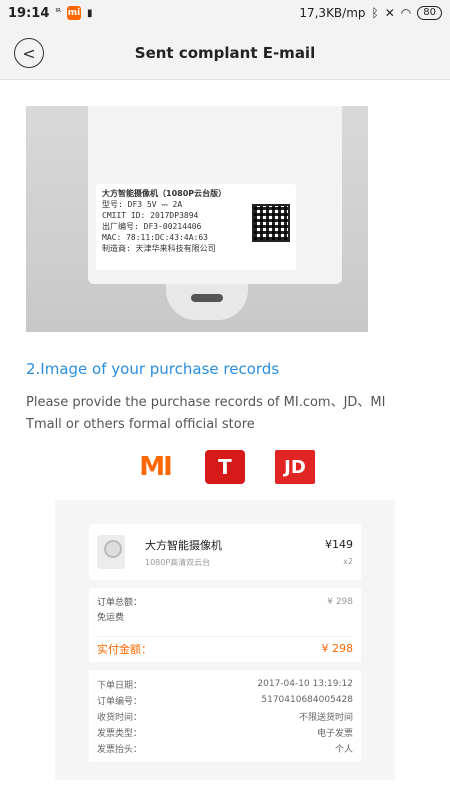  What do you see at coordinates (337, 648) in the screenshot?
I see `paid-value: ¥ 298` at bounding box center [337, 648].